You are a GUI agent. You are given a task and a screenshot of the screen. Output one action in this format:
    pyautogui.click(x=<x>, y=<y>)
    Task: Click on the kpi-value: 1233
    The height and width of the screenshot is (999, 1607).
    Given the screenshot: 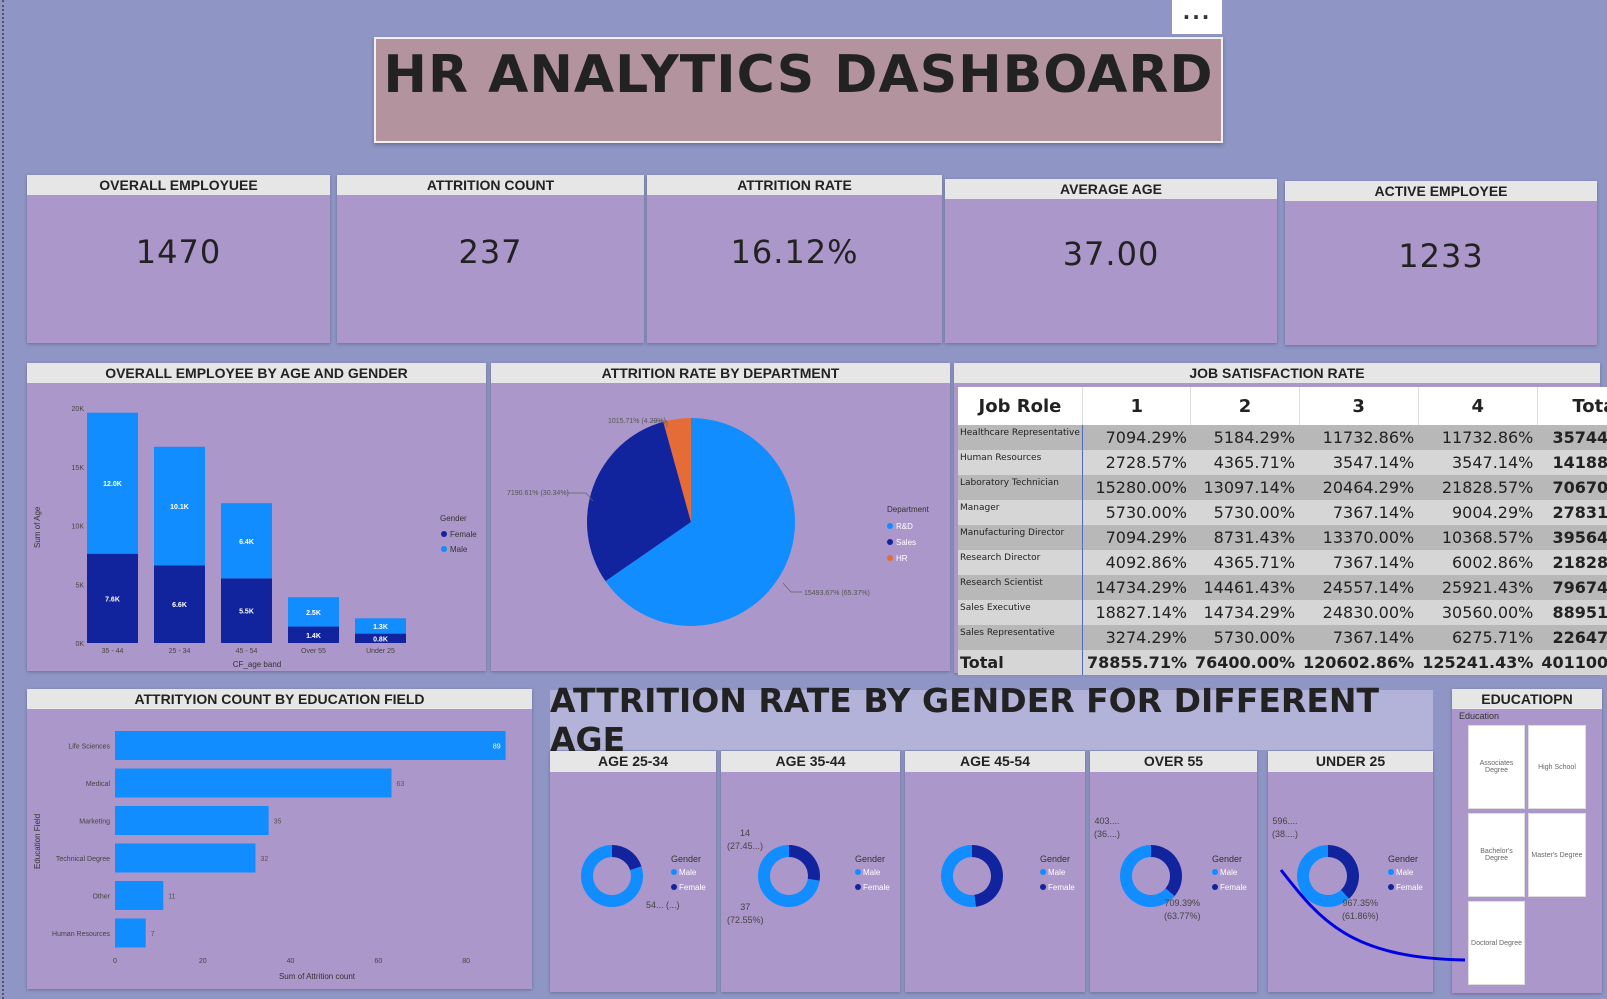 What is the action you would take?
    pyautogui.click(x=1441, y=256)
    